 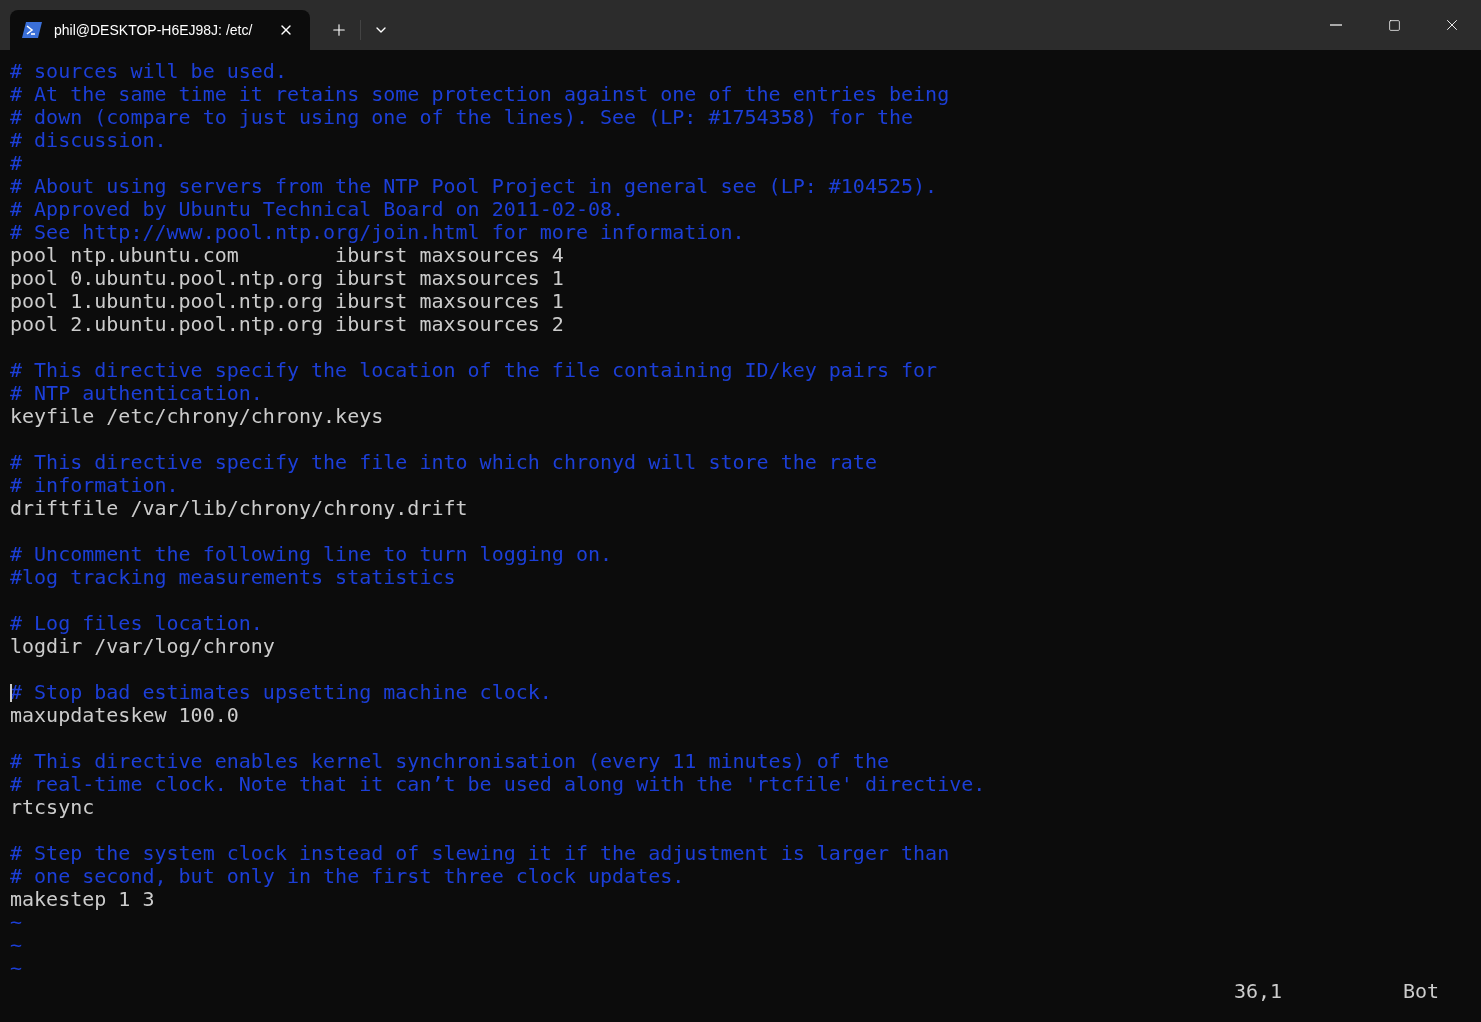 I want to click on comment-line: # This directive specify the file into which chronyd will store the rate, so click(x=443, y=462).